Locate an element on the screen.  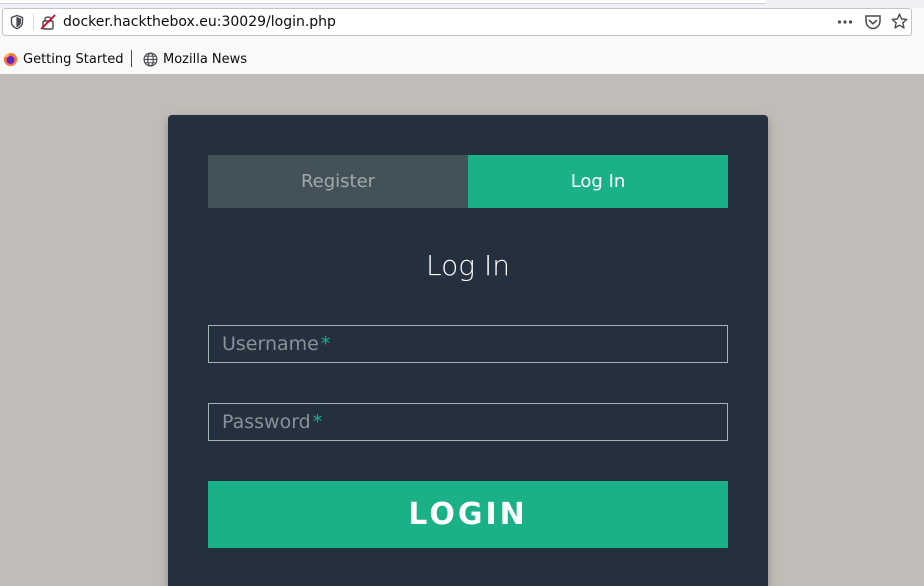
password-label-text: Password is located at coordinates (266, 422).